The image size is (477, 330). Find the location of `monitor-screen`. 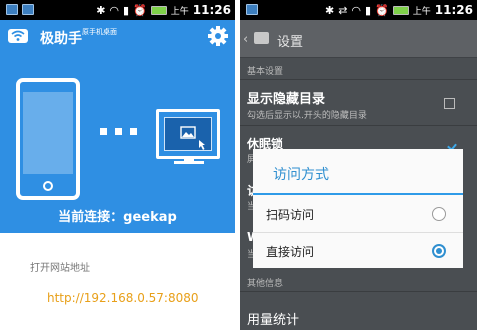

monitor-screen is located at coordinates (188, 134).